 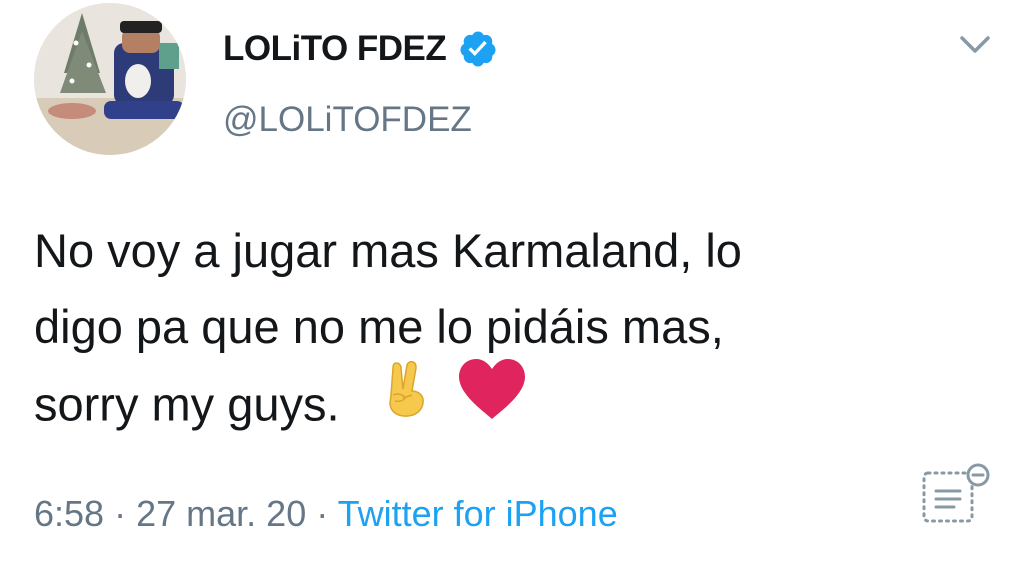 I want to click on avatar-image, so click(x=110, y=79).